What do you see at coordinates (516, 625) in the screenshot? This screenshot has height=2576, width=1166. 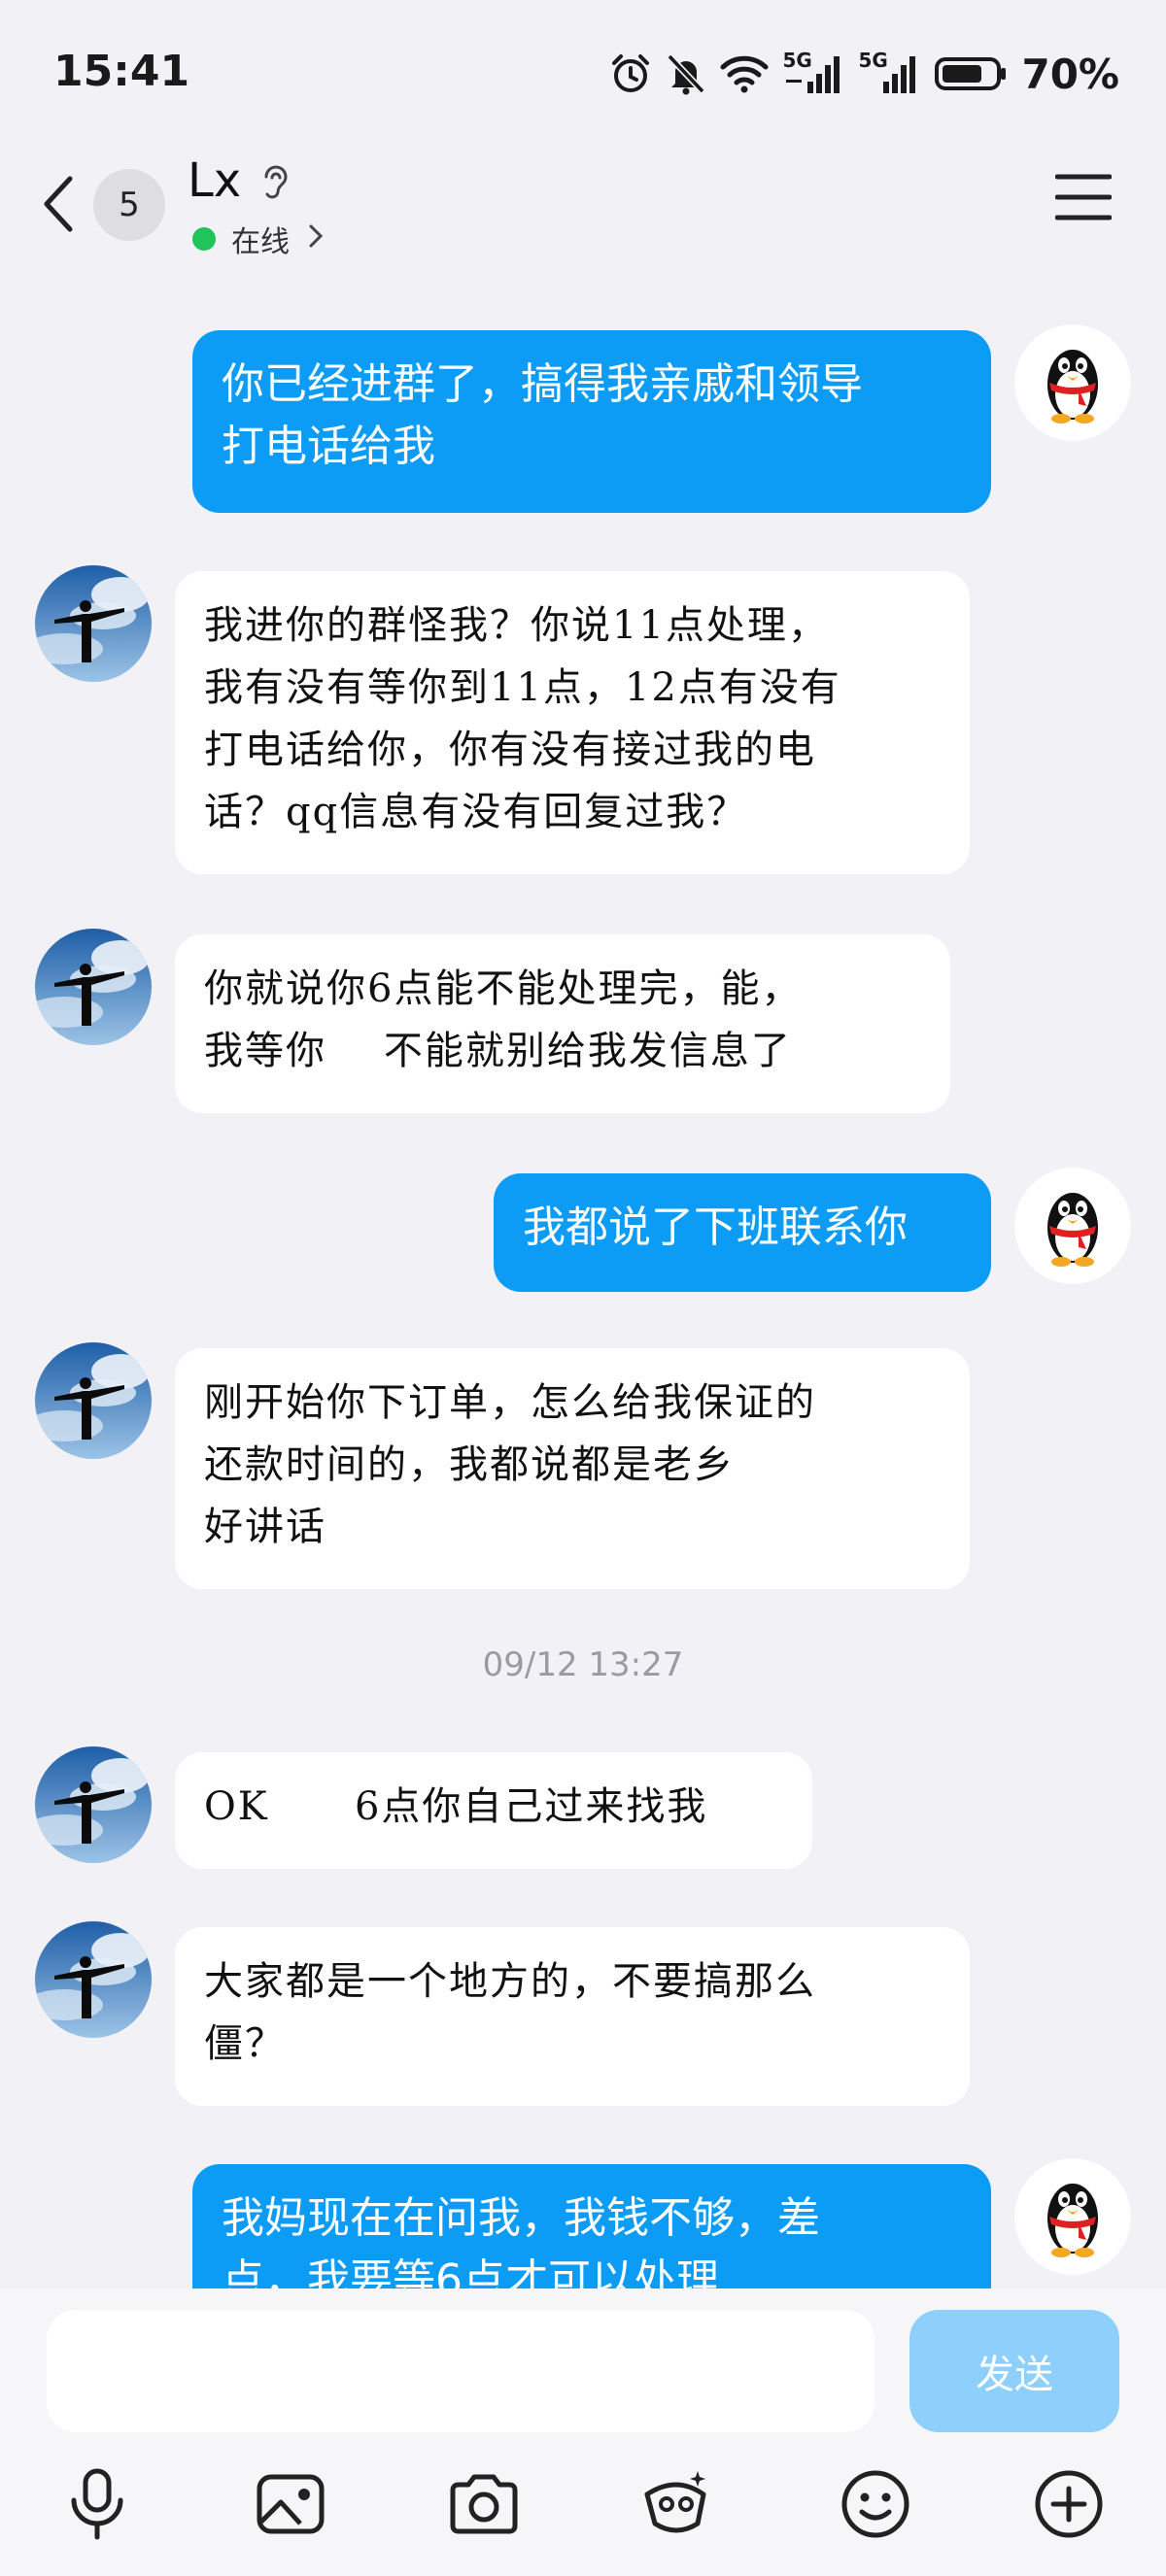 I see `message-line: 我进你的群怪我？你说11点处理，` at bounding box center [516, 625].